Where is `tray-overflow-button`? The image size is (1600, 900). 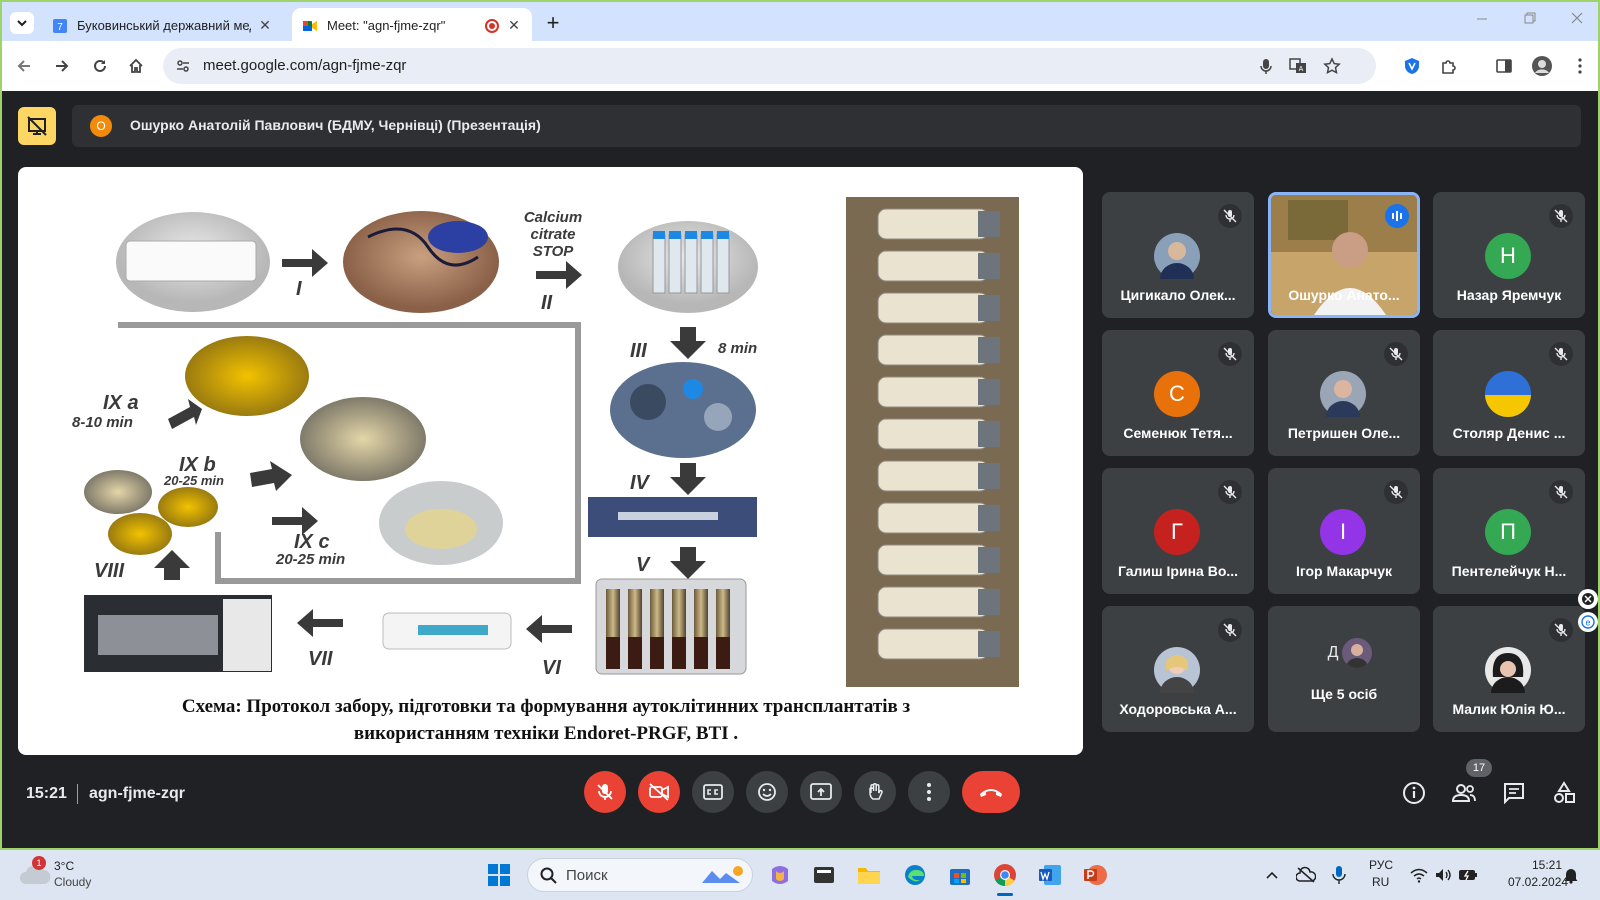
tray-overflow-button is located at coordinates (1272, 875).